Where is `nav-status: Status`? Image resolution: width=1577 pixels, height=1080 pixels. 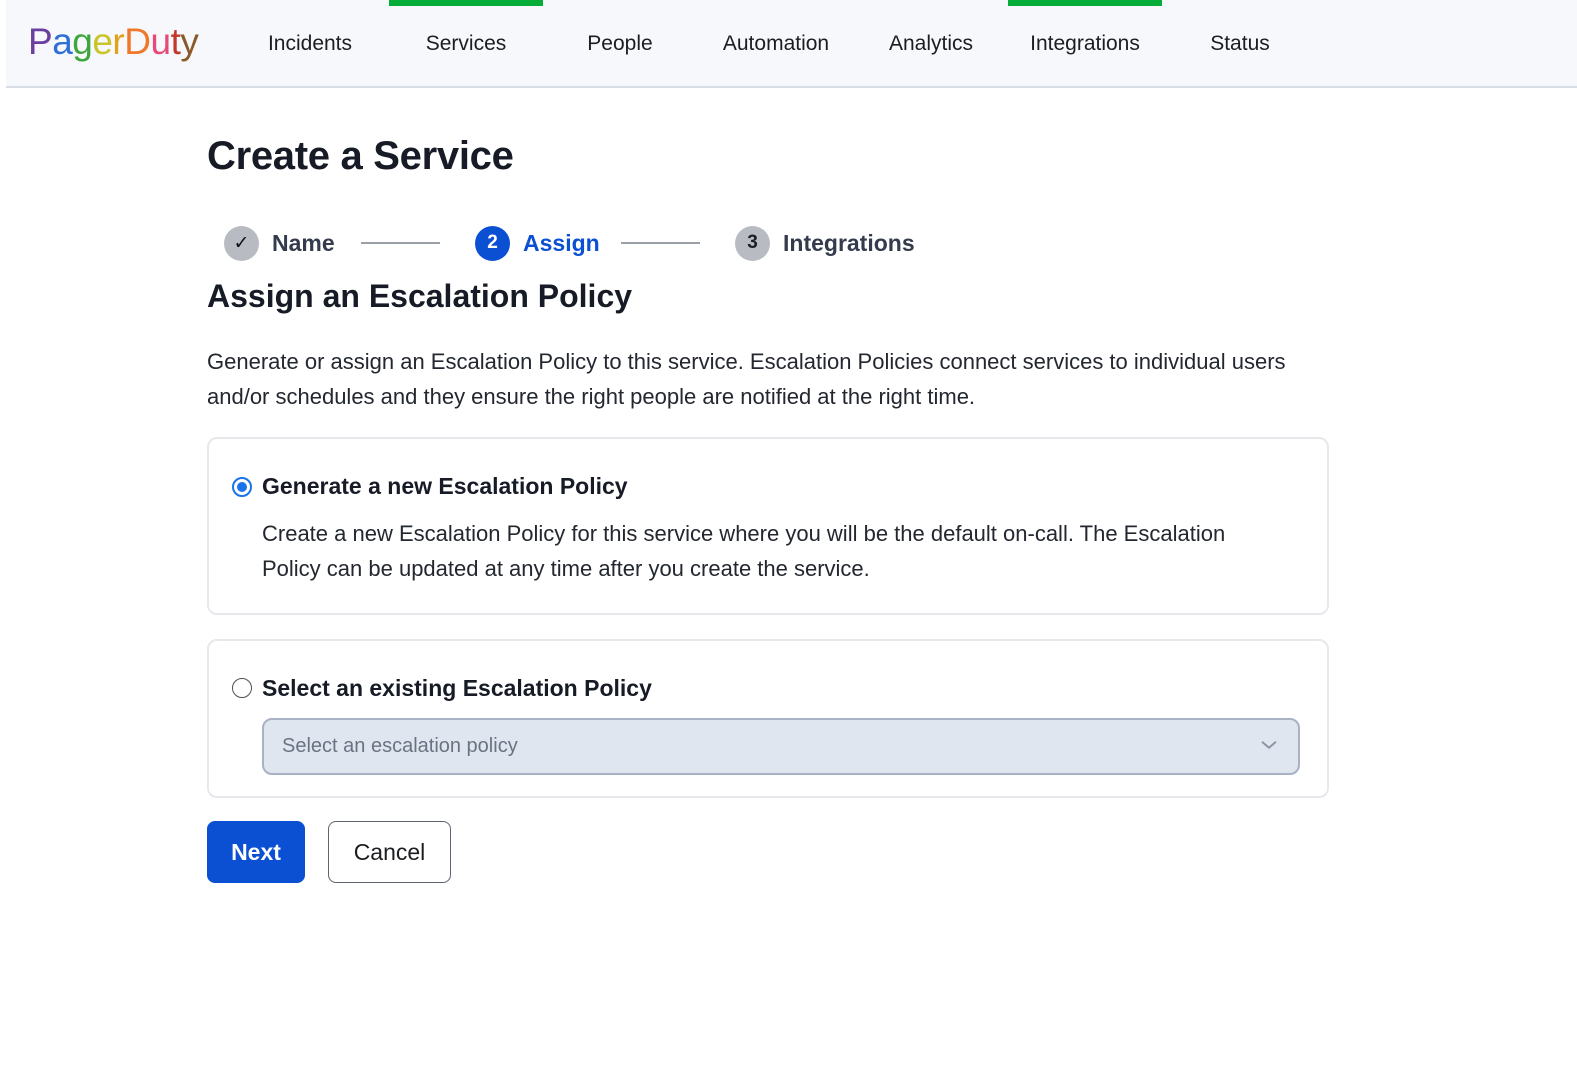 nav-status: Status is located at coordinates (1240, 43).